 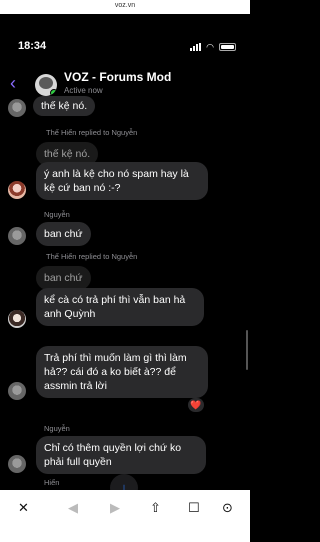 What do you see at coordinates (23, 508) in the screenshot?
I see `close-icon: ✕` at bounding box center [23, 508].